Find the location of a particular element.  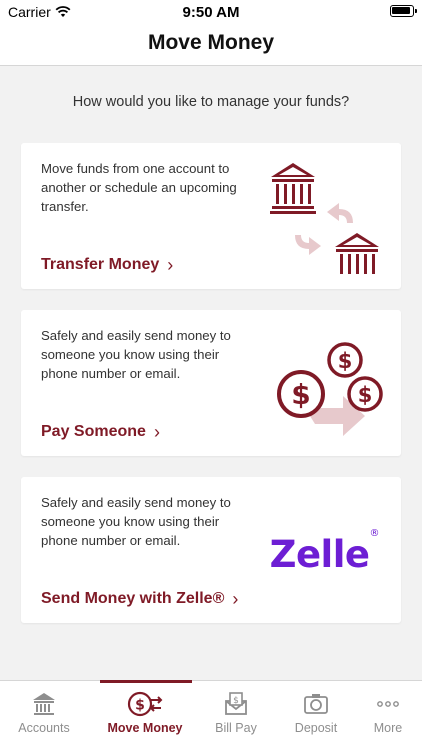

bill-envelope-icon: $ is located at coordinates (236, 703).